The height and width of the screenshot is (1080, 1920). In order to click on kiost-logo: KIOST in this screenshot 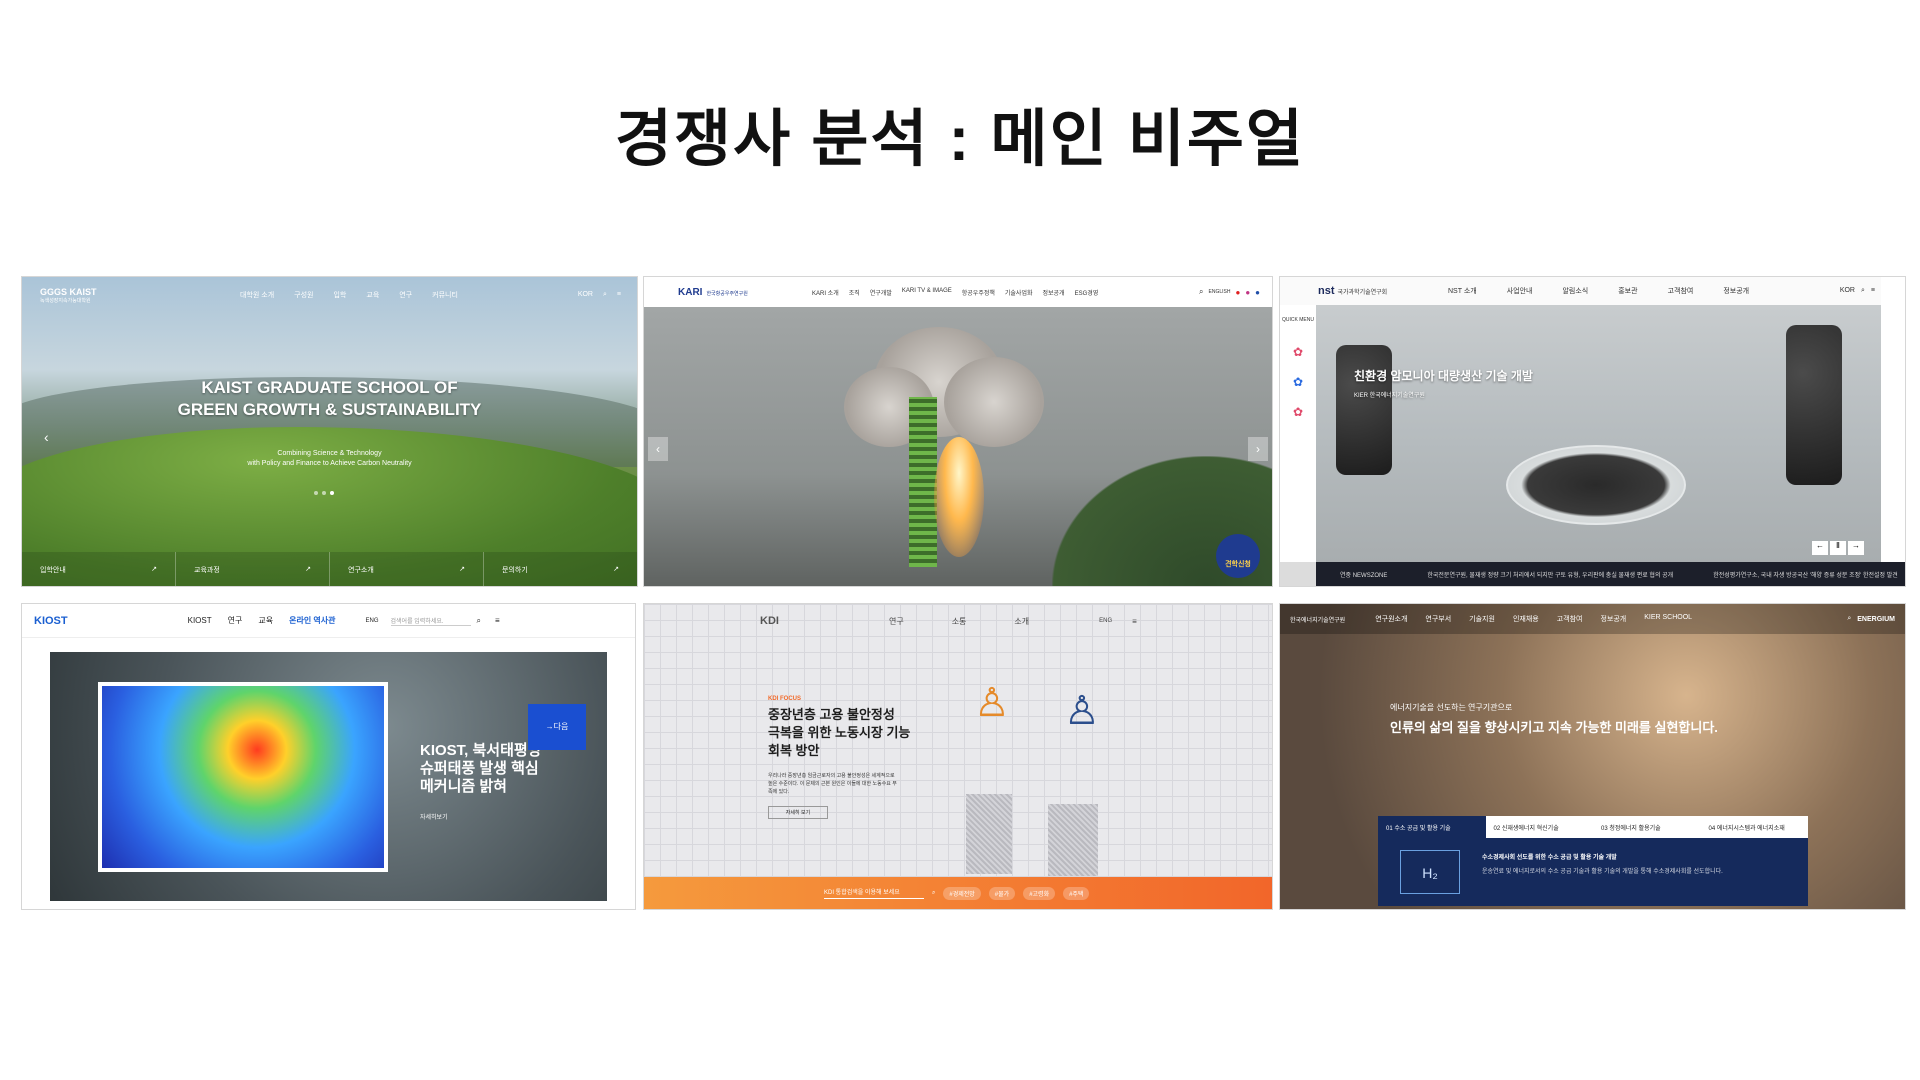, I will do `click(51, 621)`.